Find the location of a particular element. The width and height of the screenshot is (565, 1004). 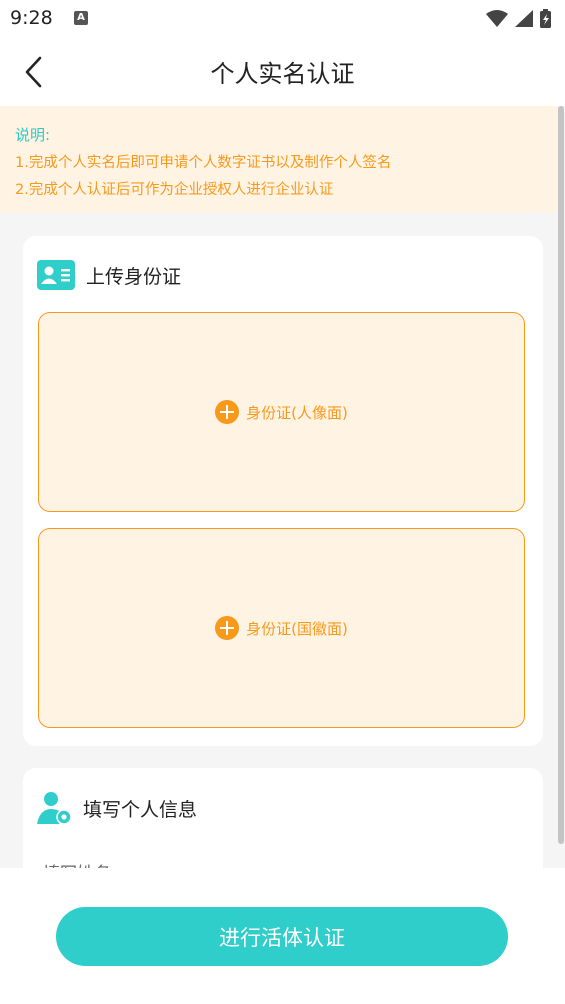

font-a-icon: A is located at coordinates (81, 18).